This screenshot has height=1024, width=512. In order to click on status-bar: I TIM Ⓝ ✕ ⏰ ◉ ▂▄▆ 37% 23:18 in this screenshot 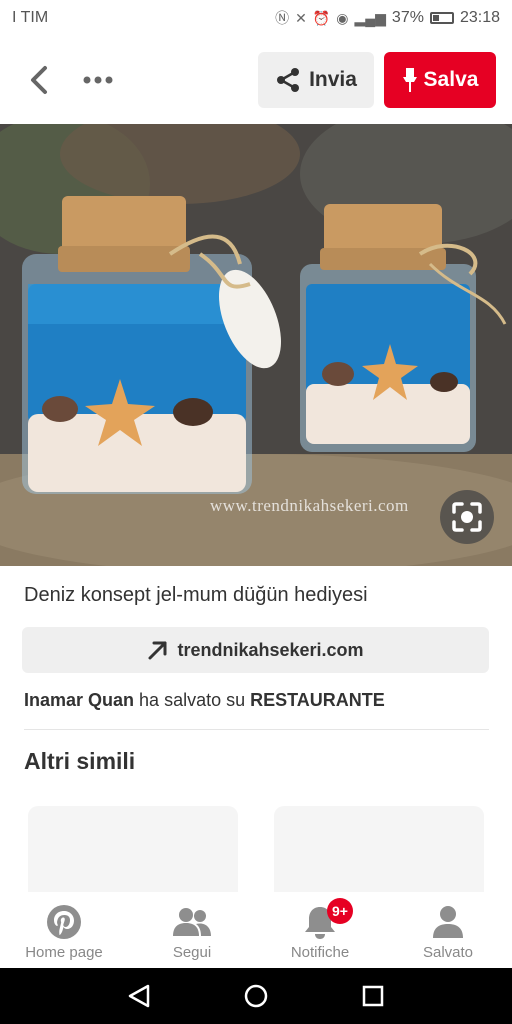, I will do `click(256, 18)`.